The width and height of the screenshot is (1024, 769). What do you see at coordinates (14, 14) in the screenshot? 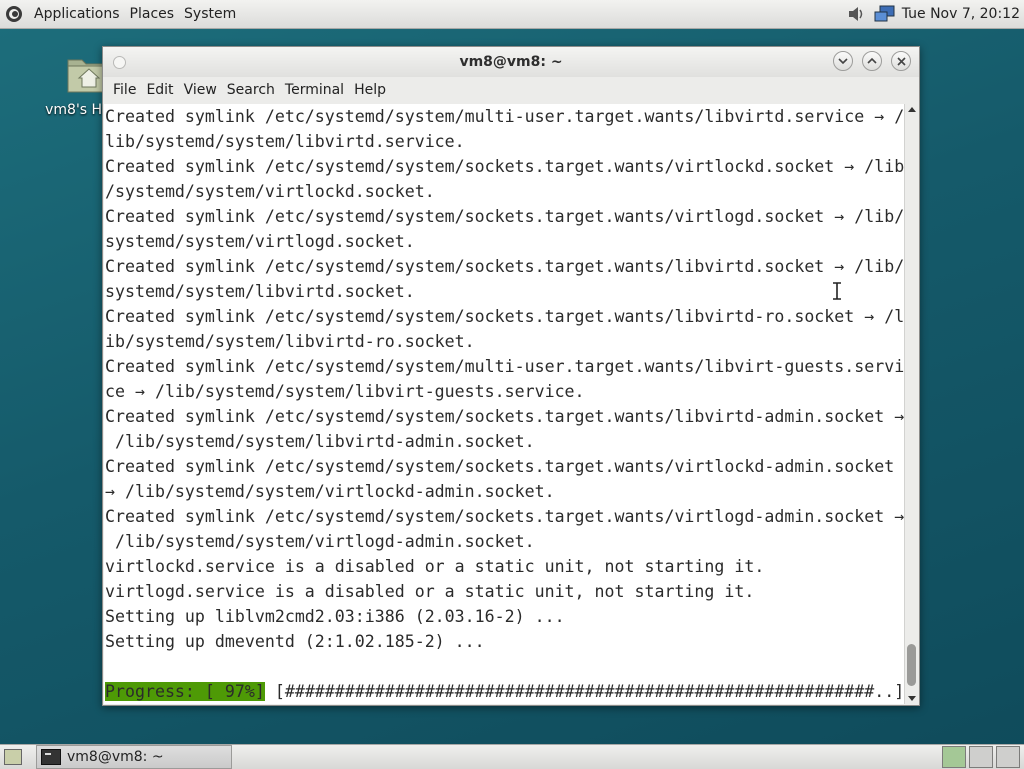
I see `debian-logo-icon` at bounding box center [14, 14].